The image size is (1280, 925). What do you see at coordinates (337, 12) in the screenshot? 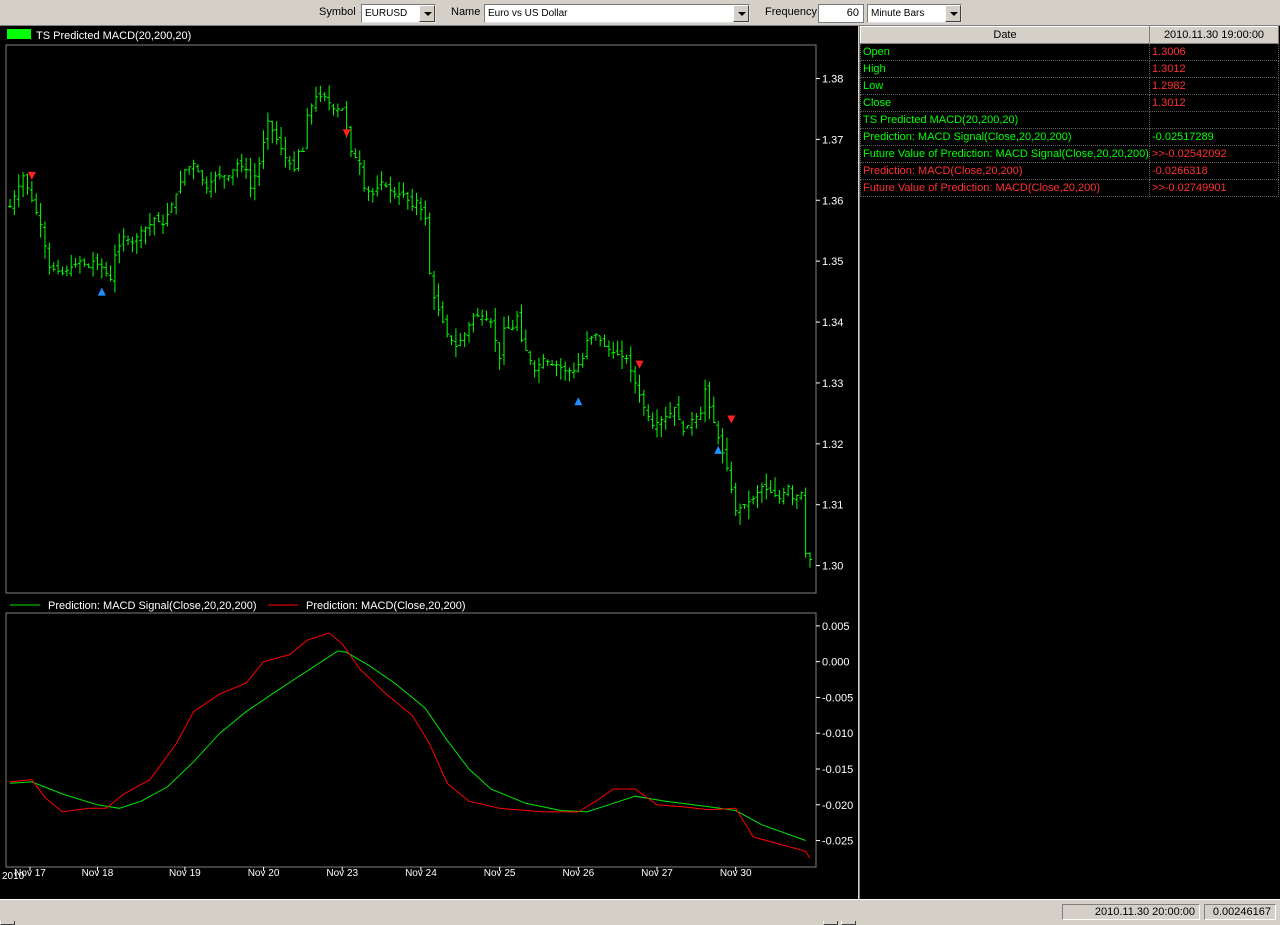
I see `symbol-label: Symbol` at bounding box center [337, 12].